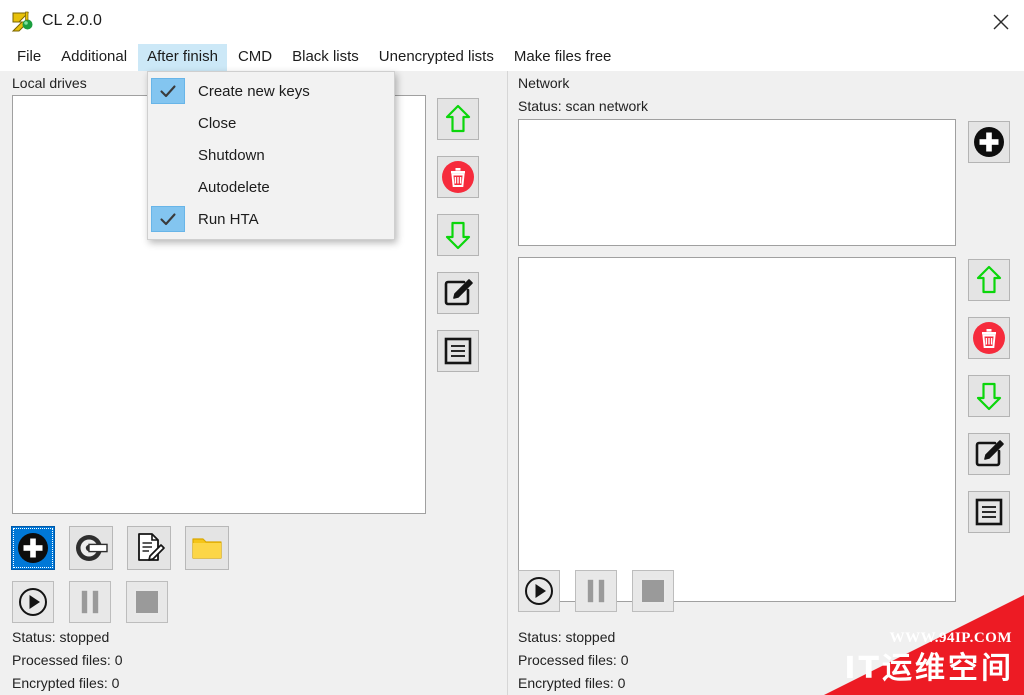 The height and width of the screenshot is (695, 1024). What do you see at coordinates (737, 182) in the screenshot?
I see `network-list-top` at bounding box center [737, 182].